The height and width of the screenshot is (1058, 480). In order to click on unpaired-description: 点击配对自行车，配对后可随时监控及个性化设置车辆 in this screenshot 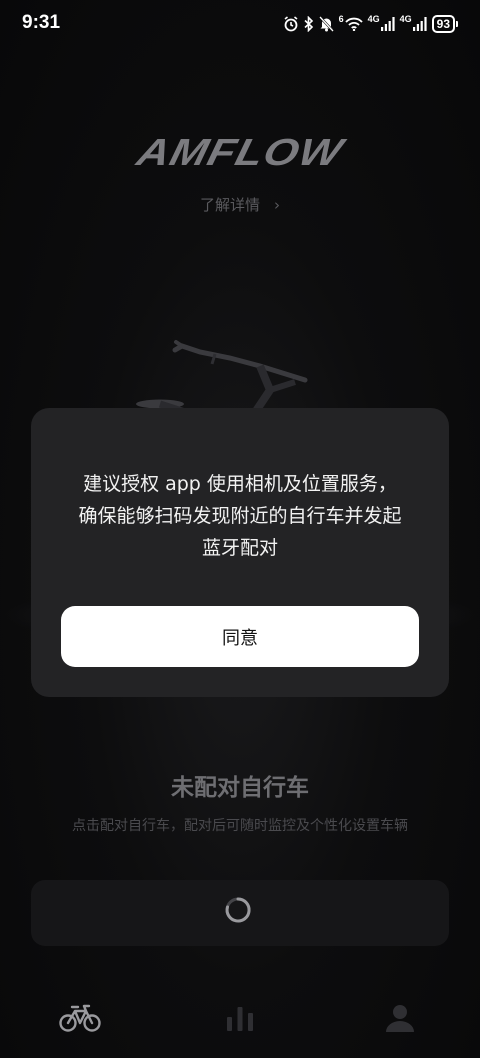, I will do `click(240, 826)`.